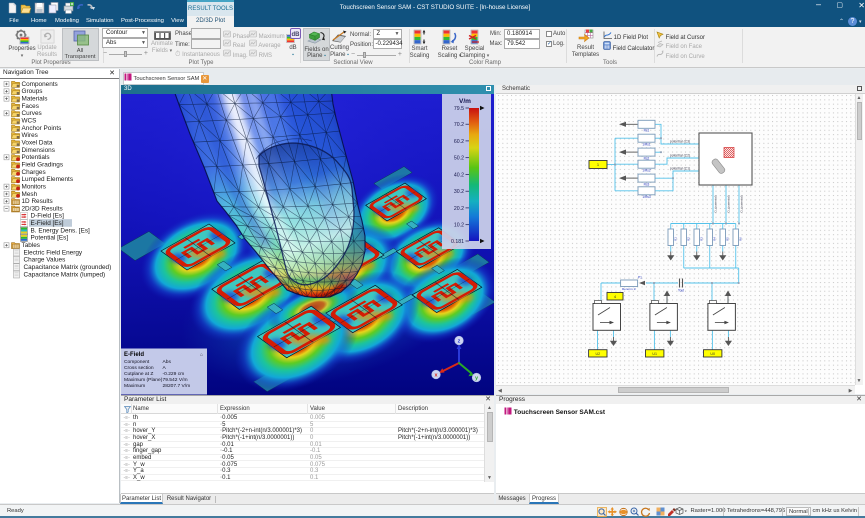 This screenshot has height=518, width=865. I want to click on svg-text: Capacitance Matrix (lumped), so click(65, 274).